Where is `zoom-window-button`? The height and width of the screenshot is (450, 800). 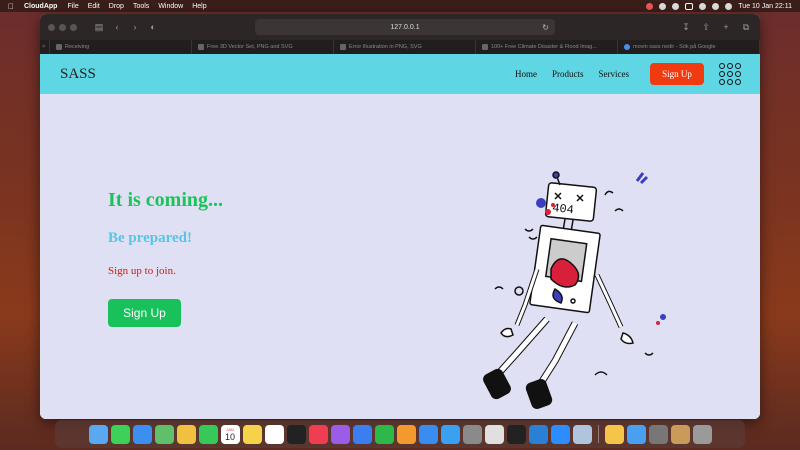
zoom-window-button is located at coordinates (73, 27).